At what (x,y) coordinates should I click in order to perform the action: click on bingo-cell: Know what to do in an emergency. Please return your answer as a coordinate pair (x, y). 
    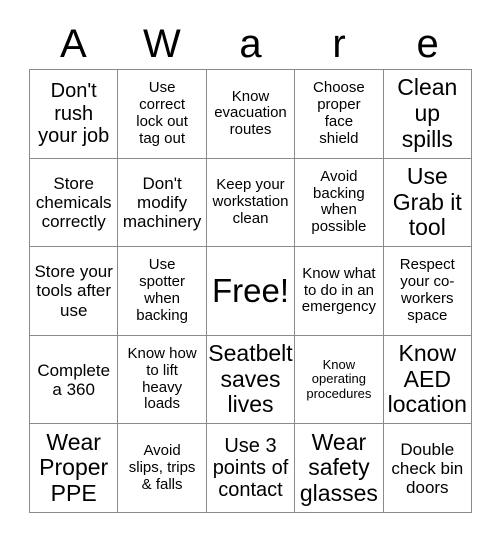
    Looking at the image, I should click on (339, 291).